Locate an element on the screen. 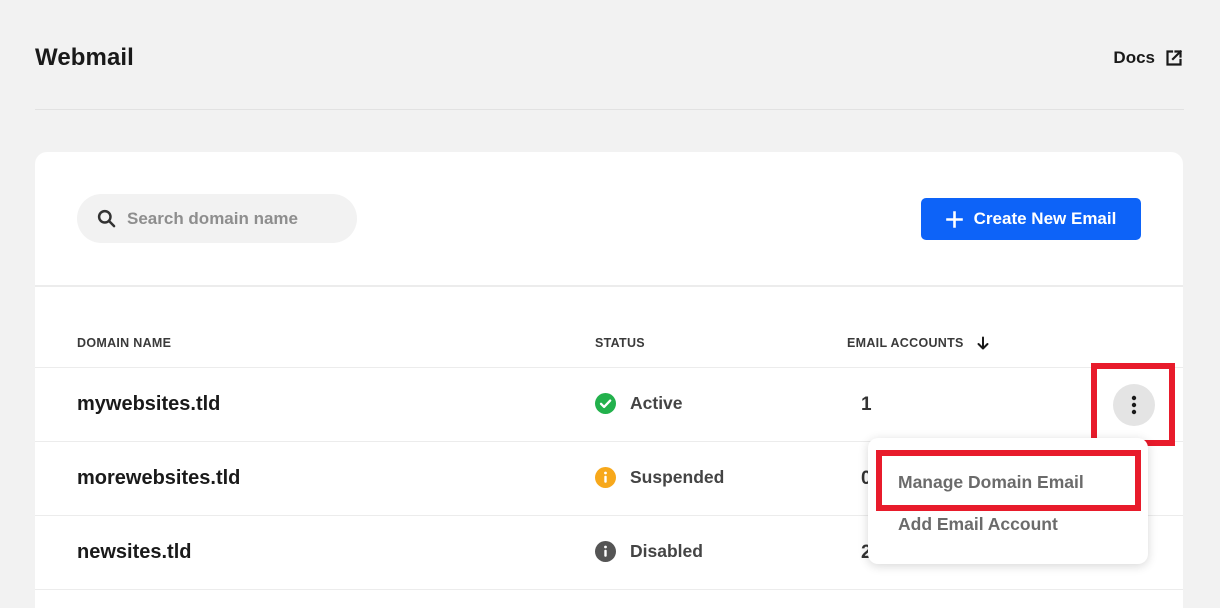 The image size is (1220, 608). kebab-menu-icon is located at coordinates (1134, 405).